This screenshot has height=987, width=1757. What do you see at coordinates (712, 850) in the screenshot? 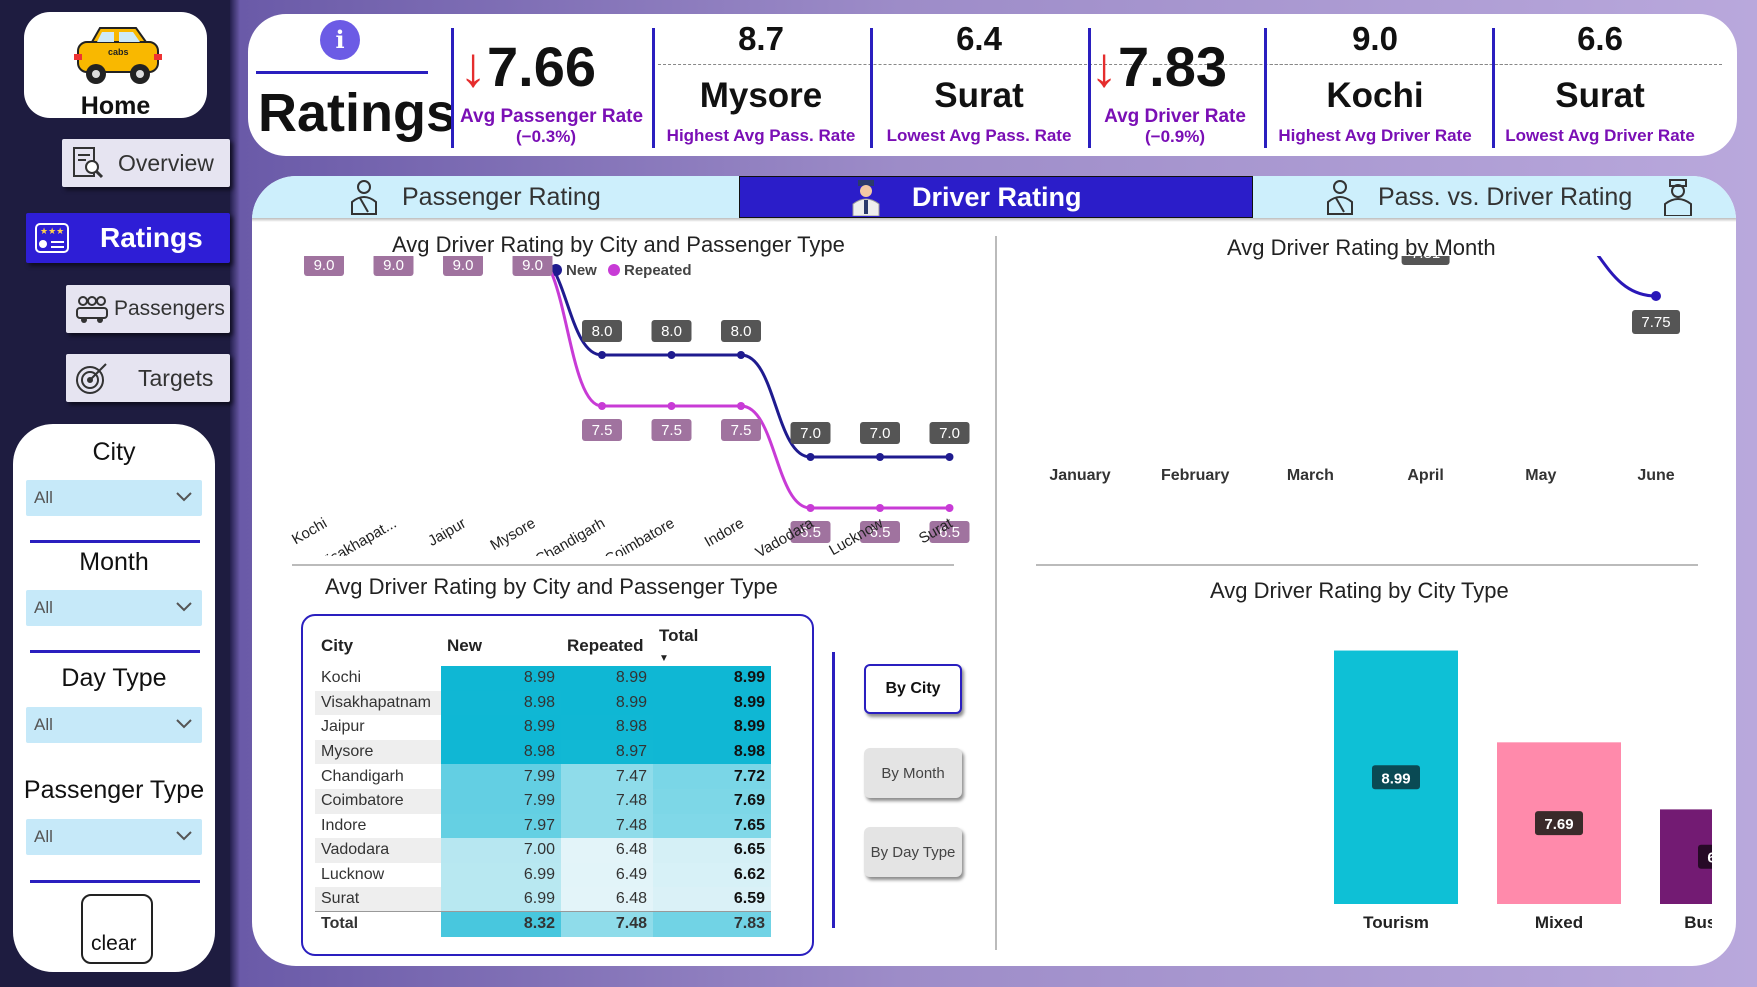
I see `table-cell: 6.65` at bounding box center [712, 850].